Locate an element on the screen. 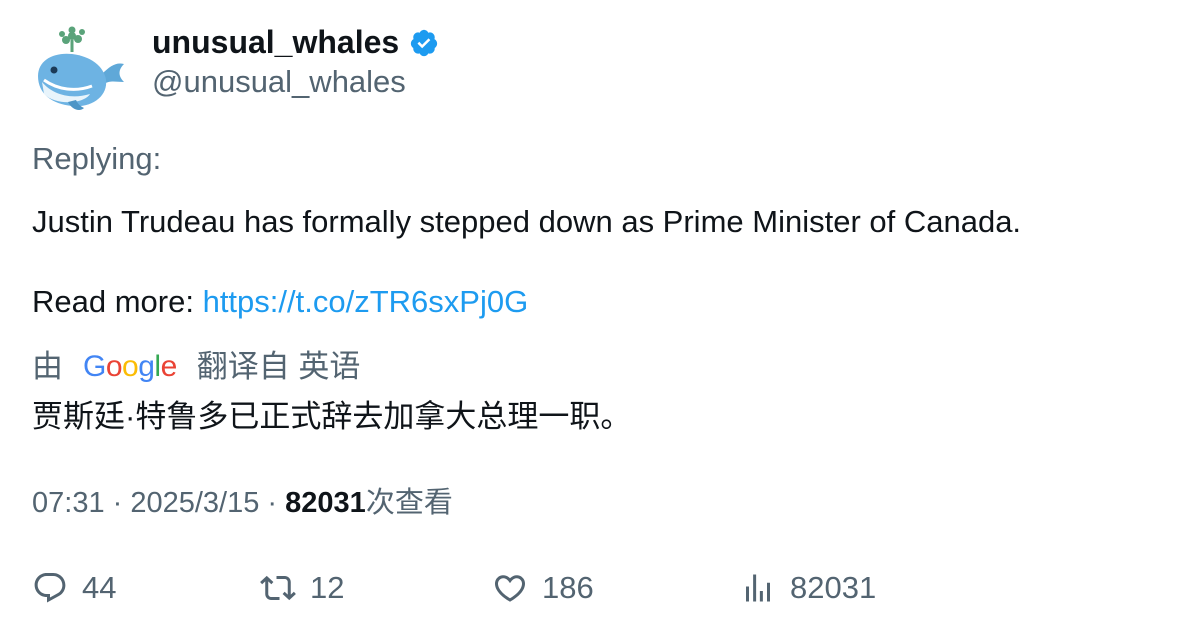 Image resolution: width=1196 pixels, height=638 pixels. read-more-line: Read more: https://t.co/zTR6sxPj0G is located at coordinates (280, 302).